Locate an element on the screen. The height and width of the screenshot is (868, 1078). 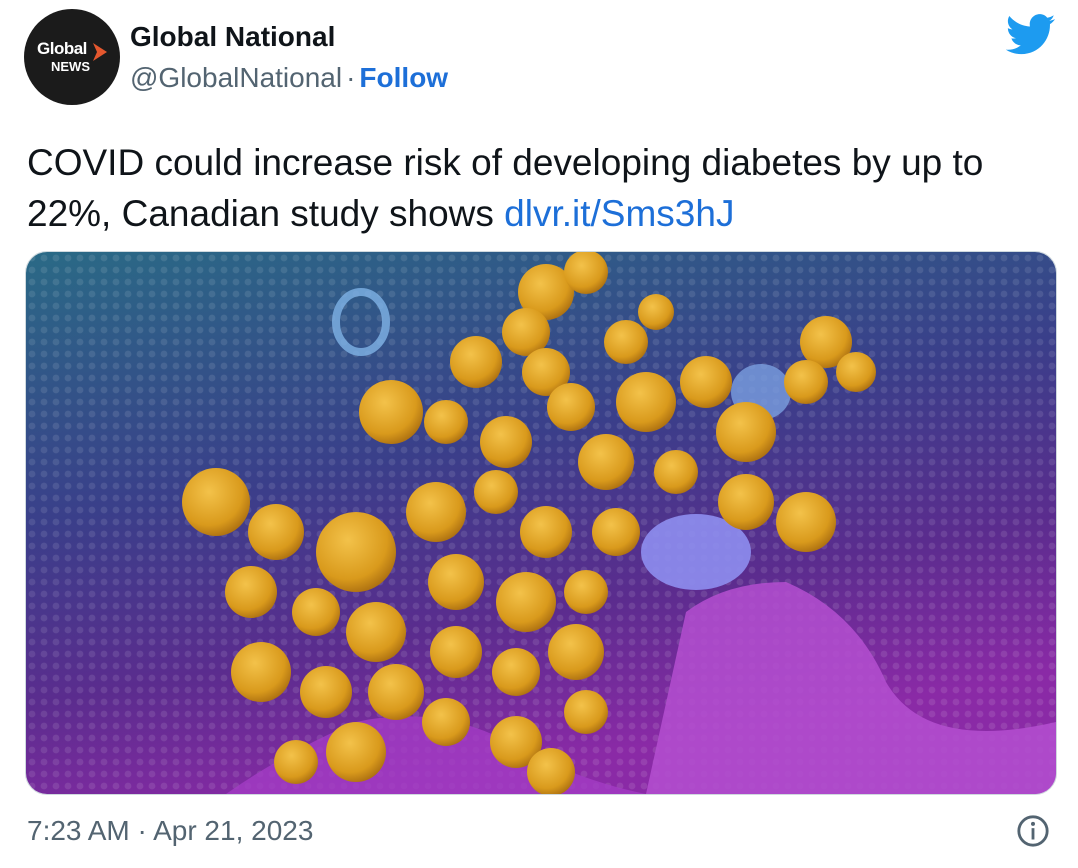
timestamp: 7:23 AM · Apr 21, 2023 is located at coordinates (170, 831).